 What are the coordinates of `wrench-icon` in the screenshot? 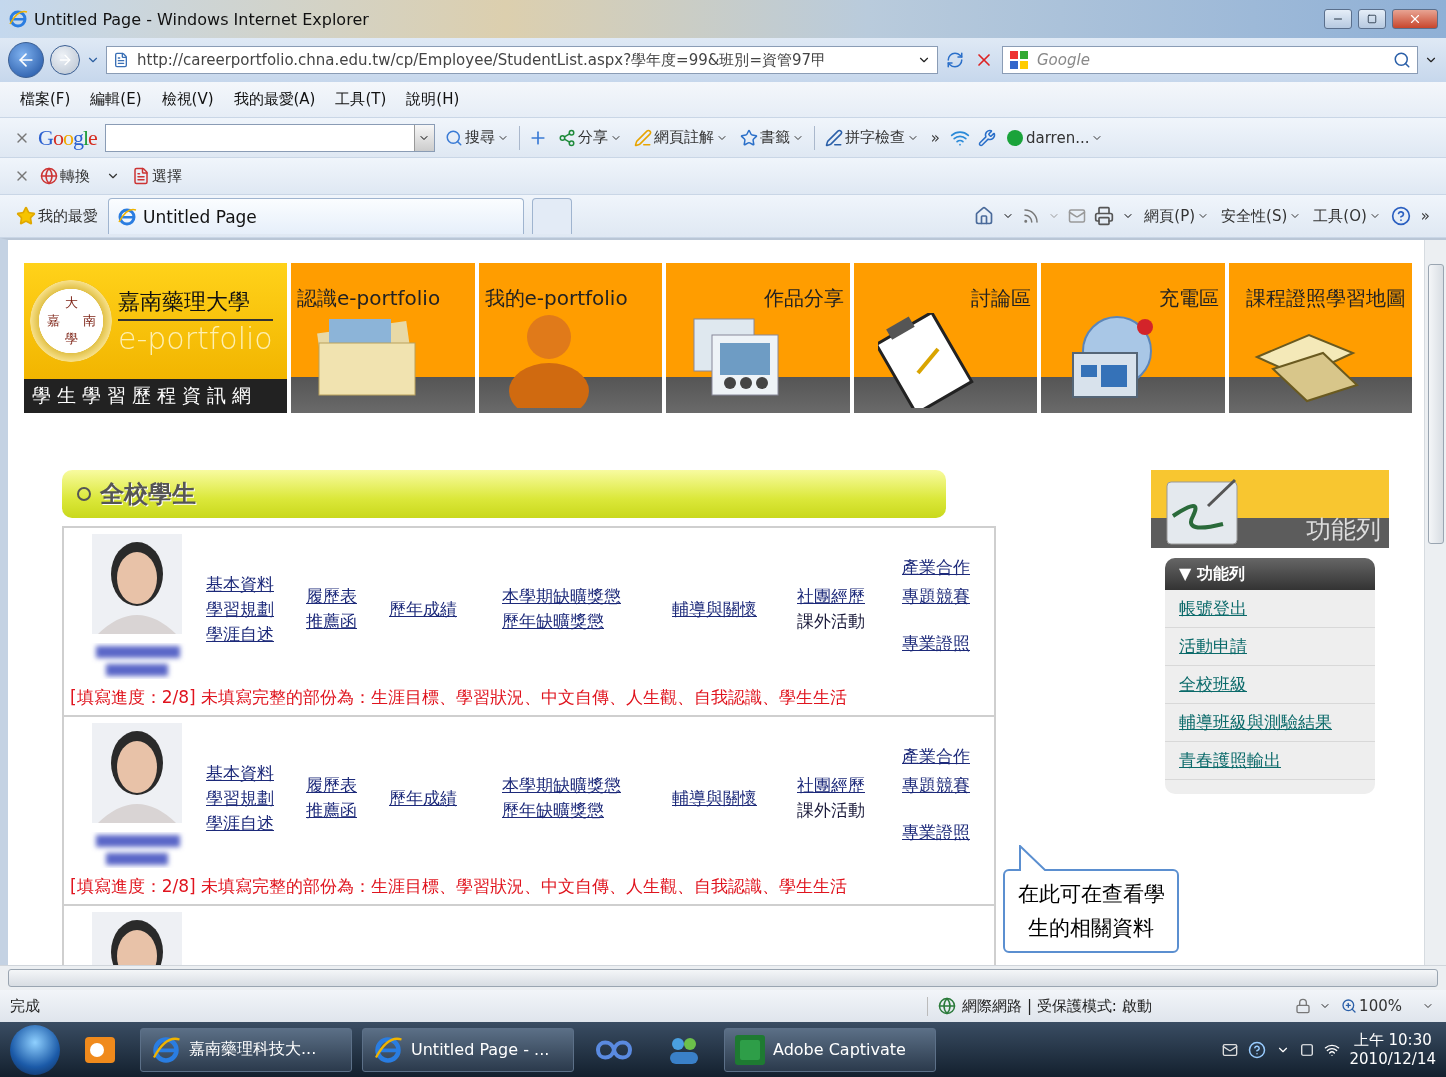 It's located at (986, 137).